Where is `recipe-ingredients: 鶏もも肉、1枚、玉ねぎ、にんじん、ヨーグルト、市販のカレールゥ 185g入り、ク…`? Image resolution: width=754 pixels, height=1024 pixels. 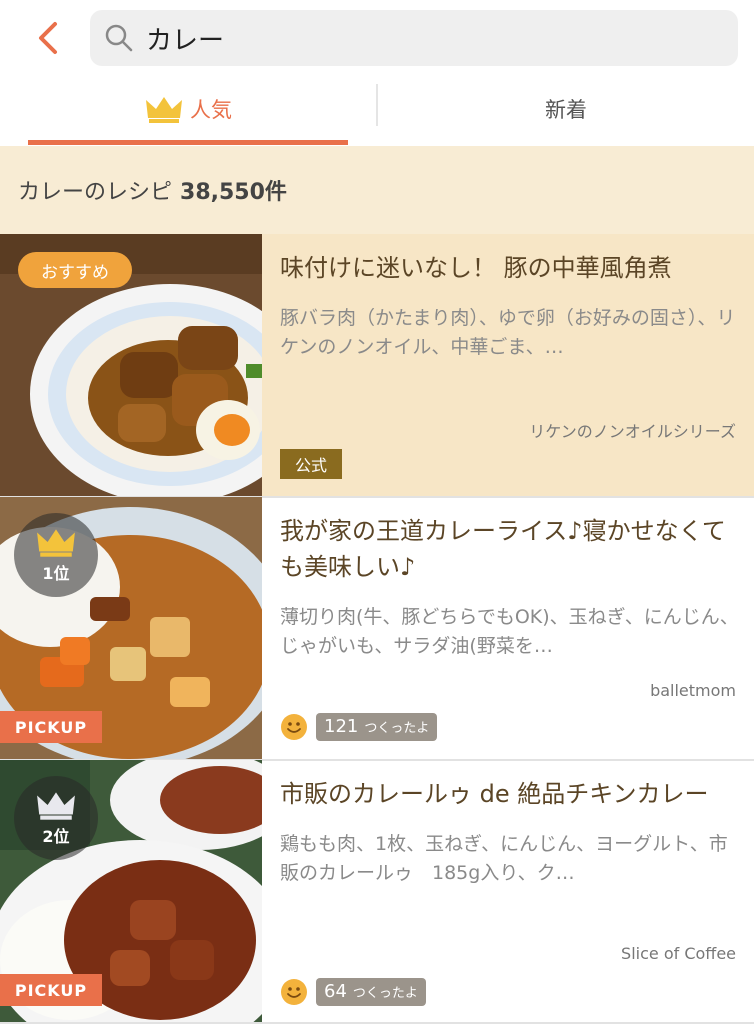
recipe-ingredients: 鶏もも肉、1枚、玉ねぎ、にんじん、ヨーグルト、市販のカレールゥ 185g入り、ク… is located at coordinates (504, 858).